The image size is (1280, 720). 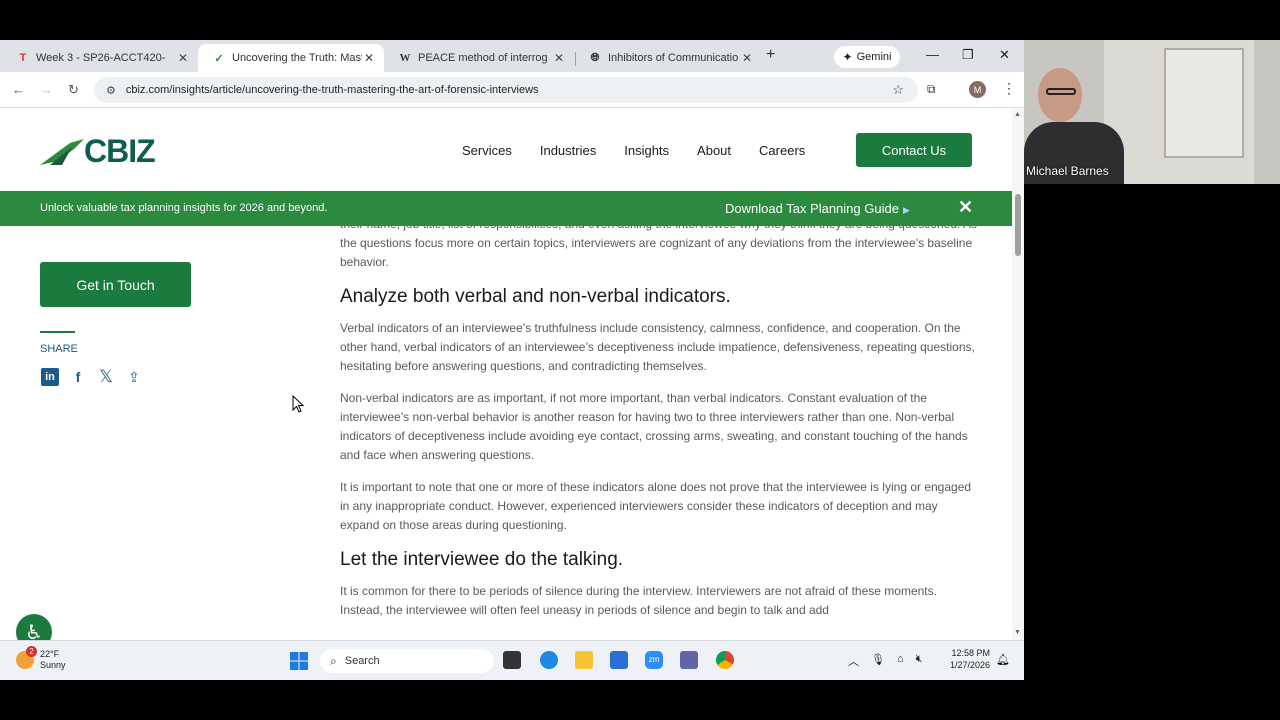 What do you see at coordinates (1003, 659) in the screenshot?
I see `notification-bell-icon: 🔔︎` at bounding box center [1003, 659].